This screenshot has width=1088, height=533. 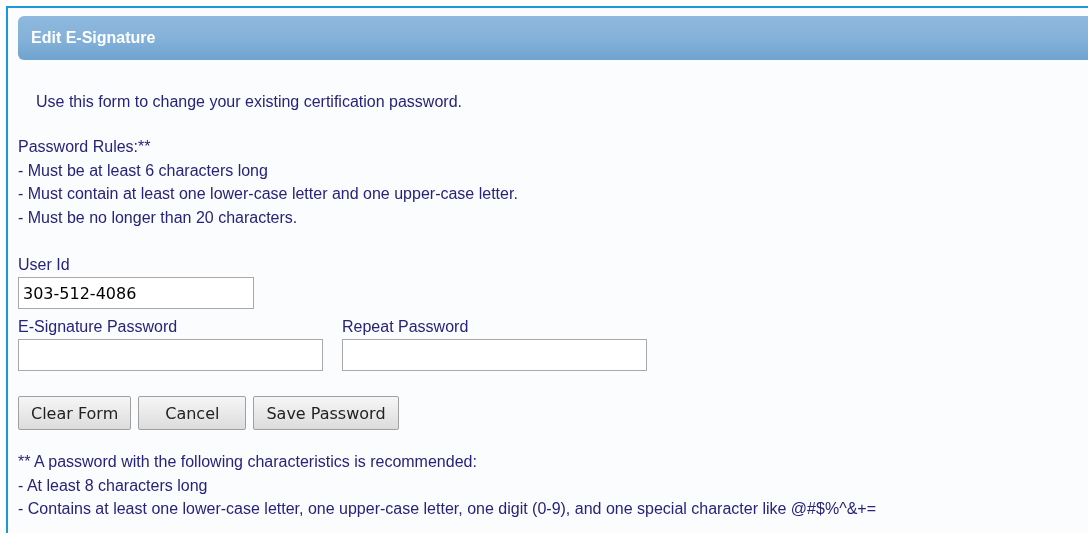 What do you see at coordinates (143, 170) in the screenshot?
I see `rule-item: - Must be at least 6 characters long` at bounding box center [143, 170].